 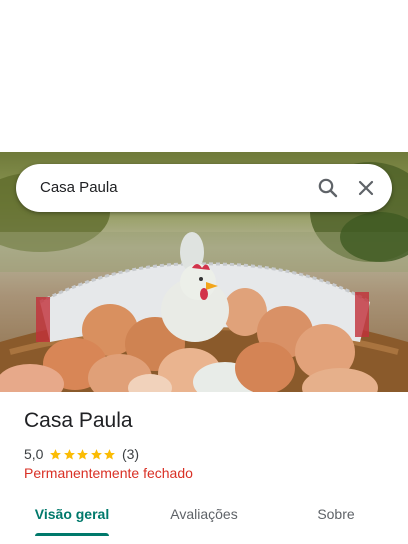 What do you see at coordinates (204, 514) in the screenshot?
I see `tab-reviews: Avaliações` at bounding box center [204, 514].